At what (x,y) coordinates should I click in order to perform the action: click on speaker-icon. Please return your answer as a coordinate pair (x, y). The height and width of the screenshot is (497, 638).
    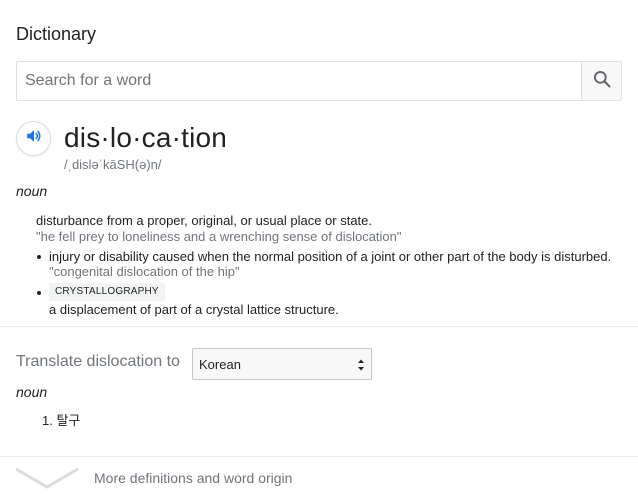
    Looking at the image, I should click on (34, 138).